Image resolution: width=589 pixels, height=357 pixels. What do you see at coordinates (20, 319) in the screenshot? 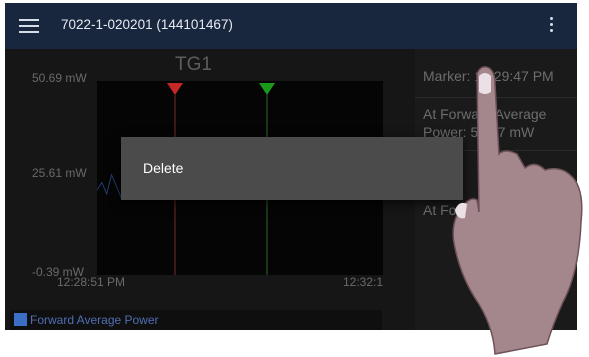
I see `legend-swatch` at bounding box center [20, 319].